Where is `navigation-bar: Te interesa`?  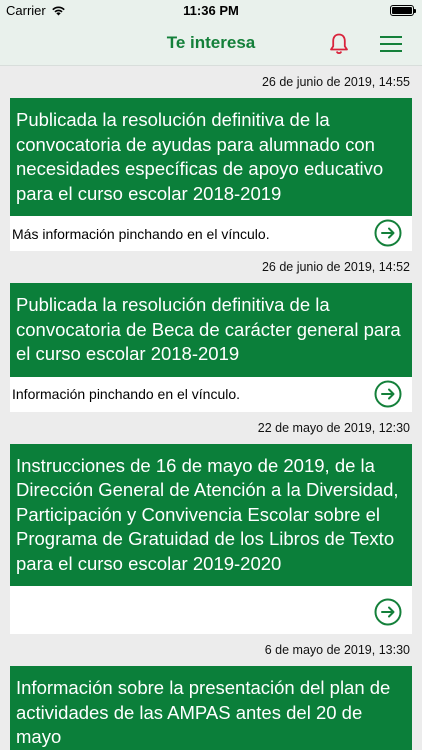
navigation-bar: Te interesa is located at coordinates (211, 44).